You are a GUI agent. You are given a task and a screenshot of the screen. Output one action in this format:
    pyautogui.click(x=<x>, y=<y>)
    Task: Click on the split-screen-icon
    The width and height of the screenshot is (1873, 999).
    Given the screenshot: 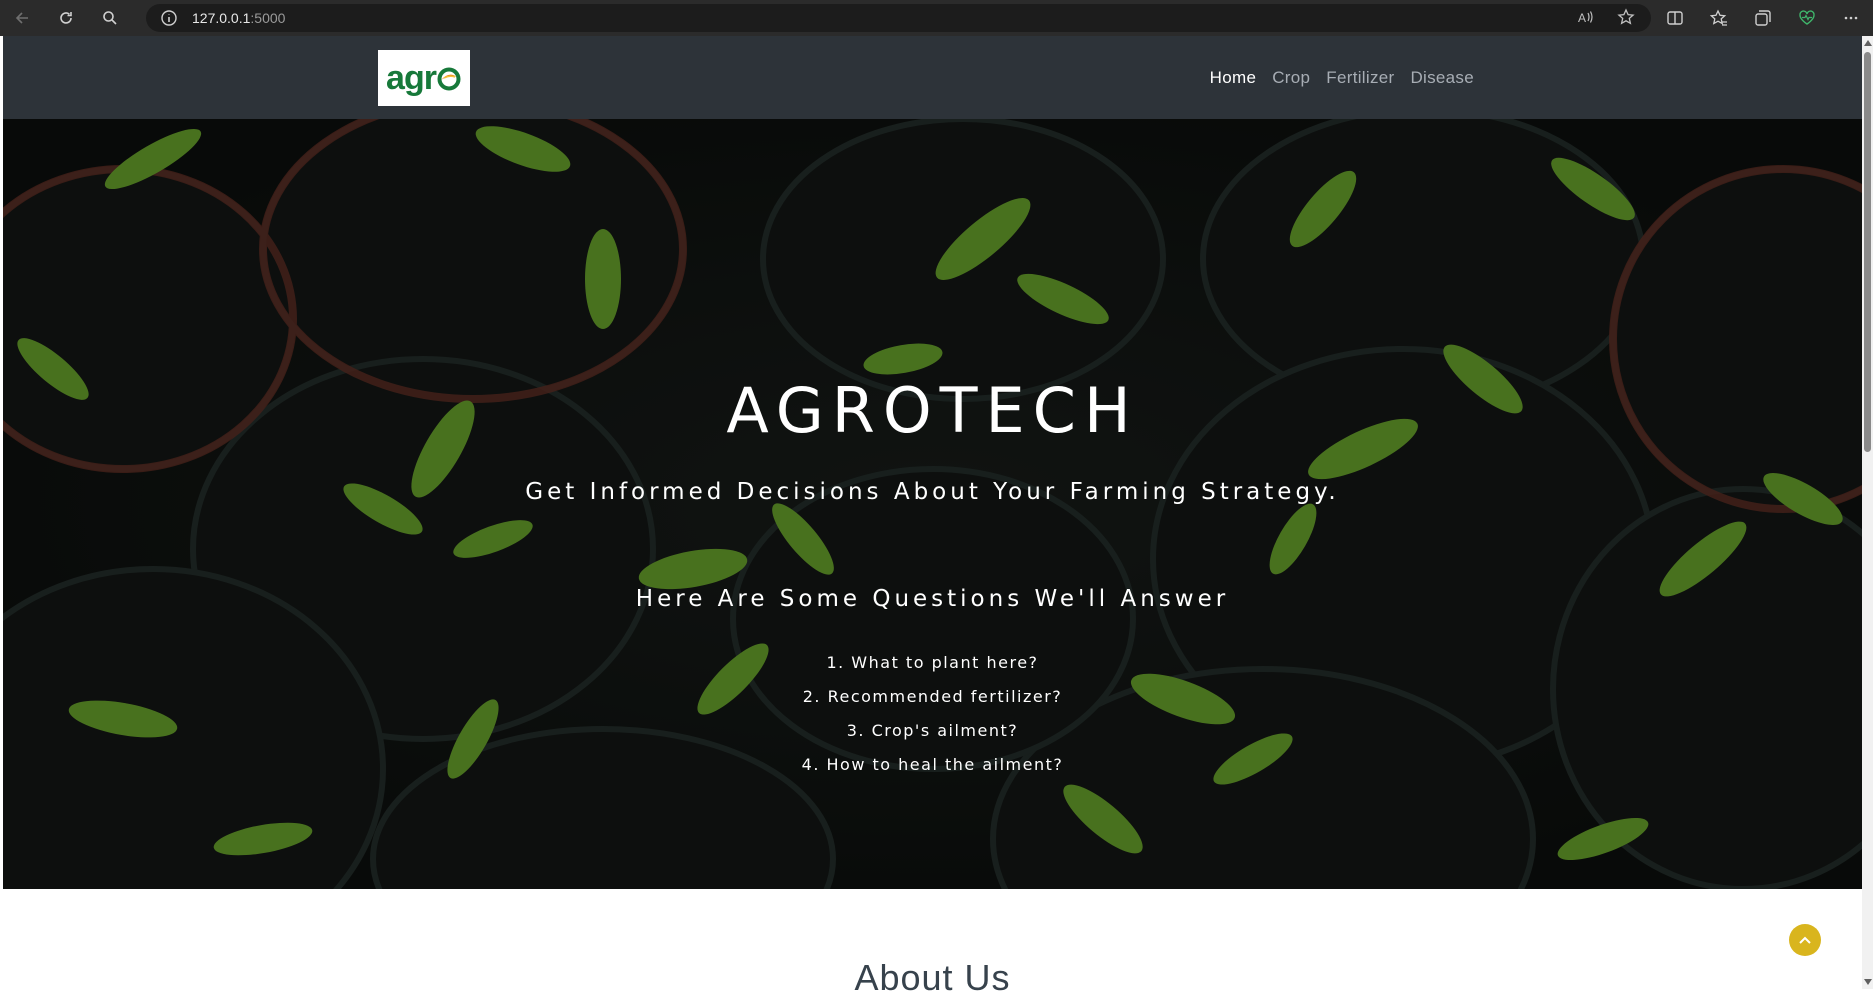 What is the action you would take?
    pyautogui.click(x=1675, y=18)
    